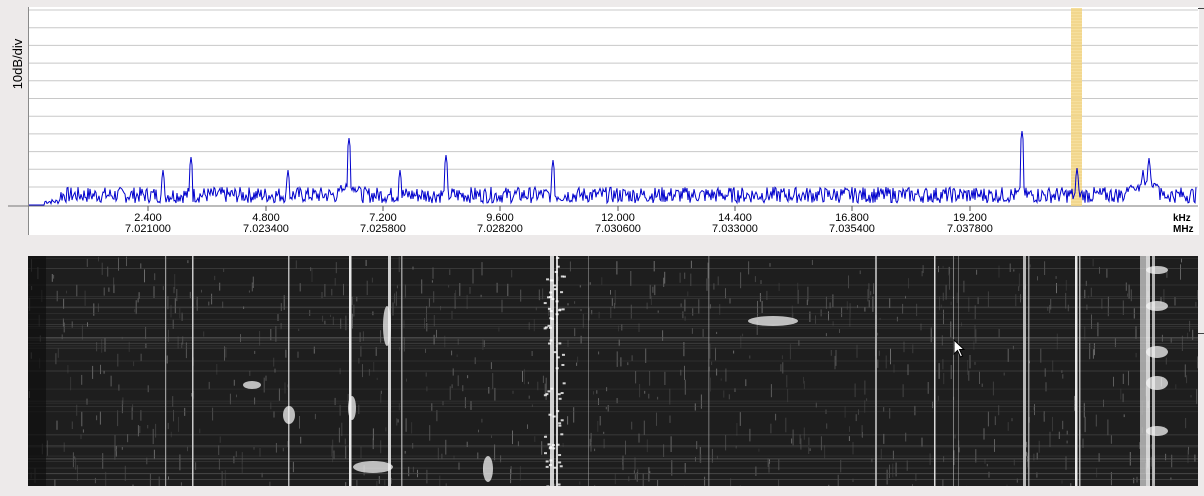  Describe the element at coordinates (266, 229) in the screenshot. I see `mhz-tick-label: 7.023400` at that location.